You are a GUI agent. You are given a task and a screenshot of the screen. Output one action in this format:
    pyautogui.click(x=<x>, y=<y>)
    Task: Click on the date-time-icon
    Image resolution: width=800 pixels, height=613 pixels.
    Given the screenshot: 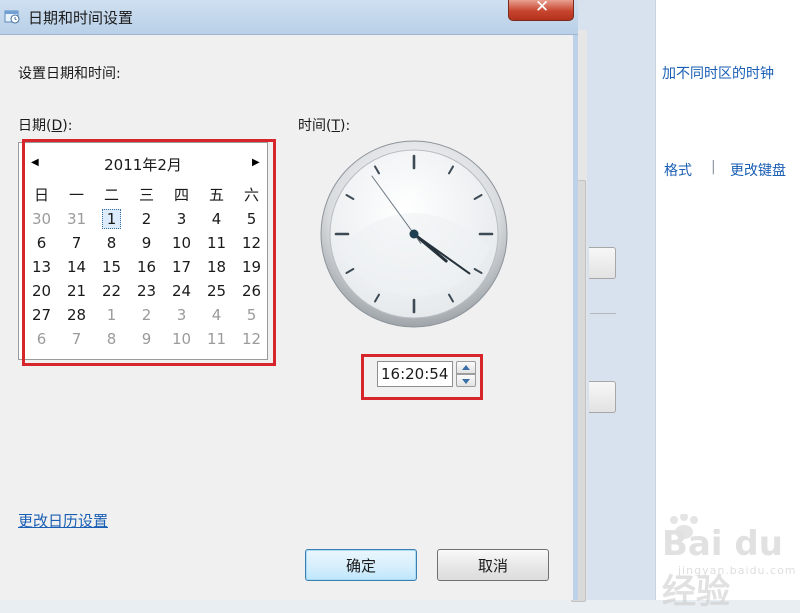 What is the action you would take?
    pyautogui.click(x=12, y=17)
    